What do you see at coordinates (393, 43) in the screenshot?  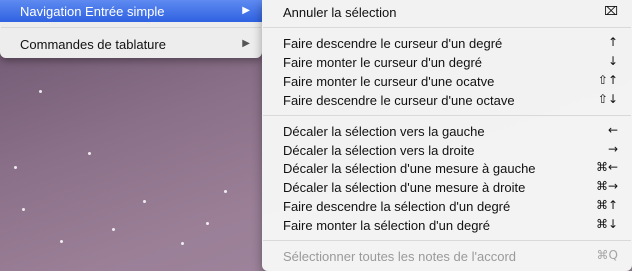 I see `menu-item-label: Faire descendre le curseur d'un degré` at bounding box center [393, 43].